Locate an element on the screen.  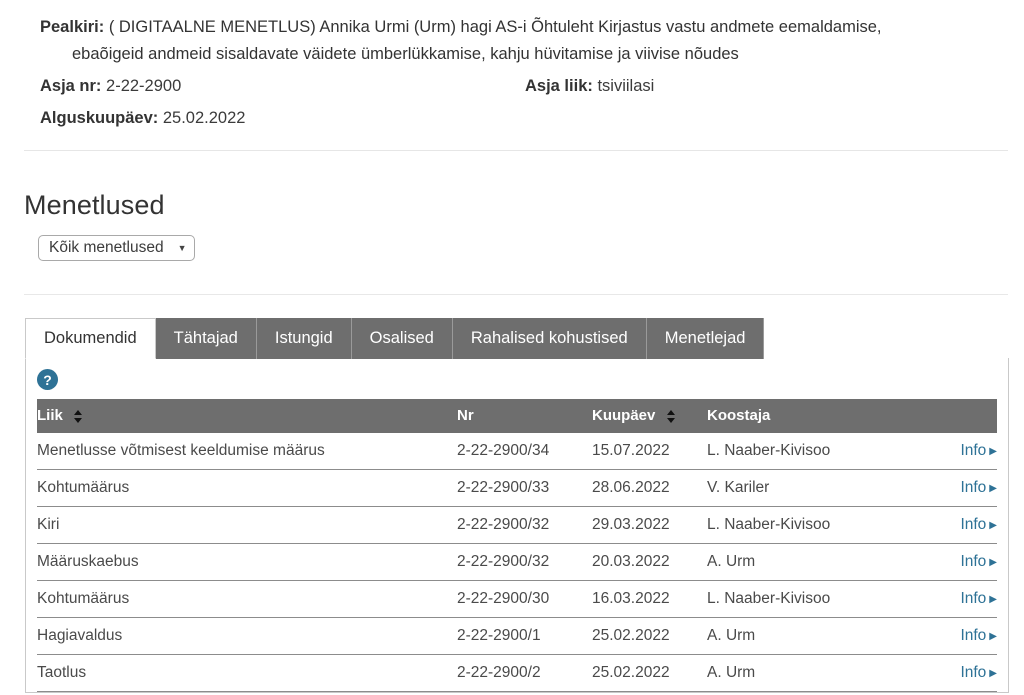
proceedings-filter-wrap: Kõik menetlused ▼ is located at coordinates (519, 248).